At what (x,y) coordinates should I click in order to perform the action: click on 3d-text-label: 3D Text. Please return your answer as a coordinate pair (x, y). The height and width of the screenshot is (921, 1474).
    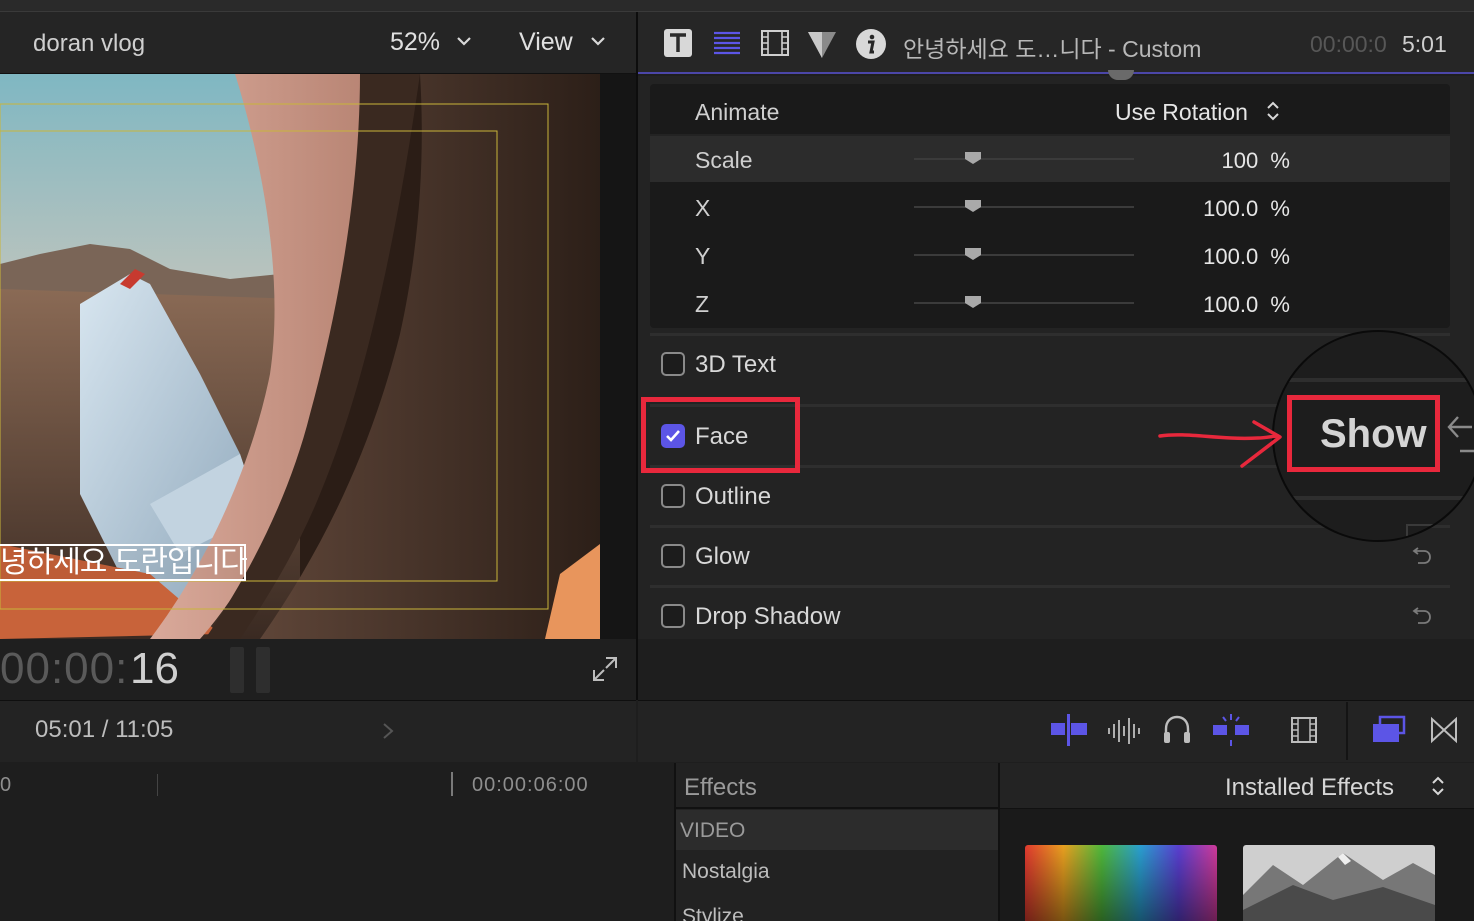
    Looking at the image, I should click on (735, 364).